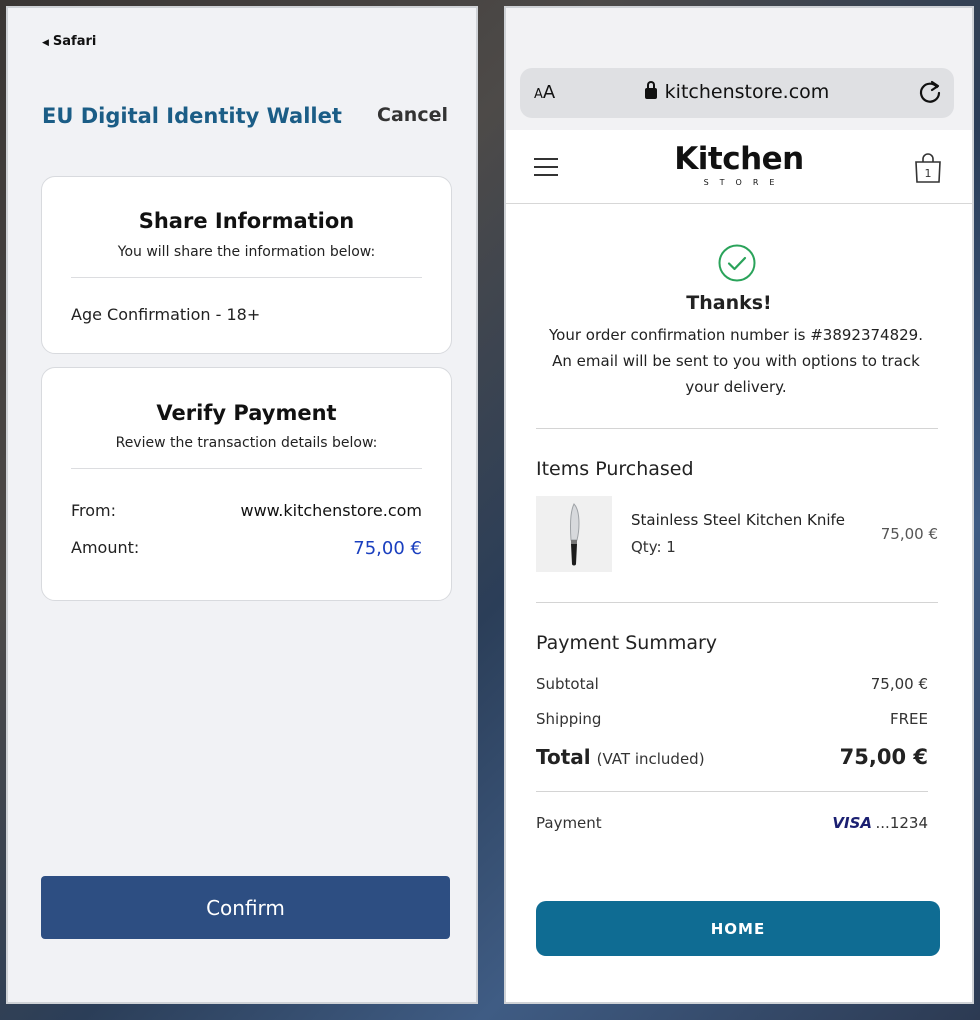 This screenshot has height=1020, width=980. I want to click on subtotal-value: 75,00 €, so click(899, 684).